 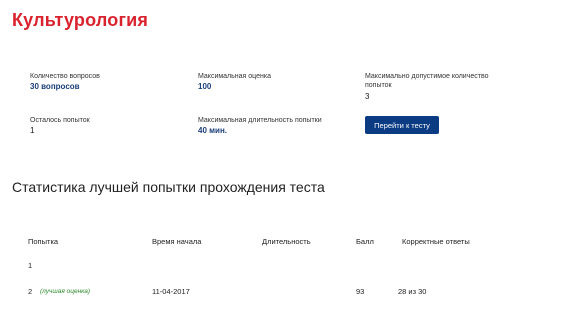 I want to click on column-header-correct-answers: Корректные ответы, so click(x=436, y=241).